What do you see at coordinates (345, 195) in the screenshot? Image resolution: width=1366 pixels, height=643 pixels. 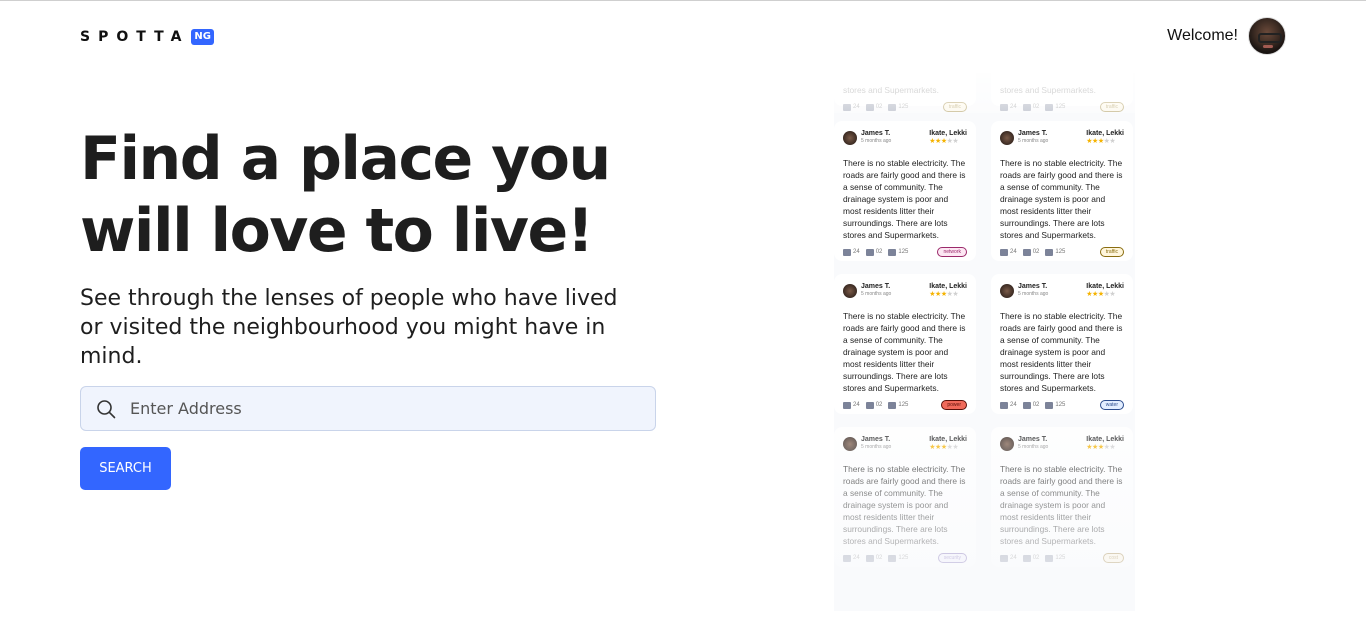 I see `hero-title: Find a place you will love to live!` at bounding box center [345, 195].